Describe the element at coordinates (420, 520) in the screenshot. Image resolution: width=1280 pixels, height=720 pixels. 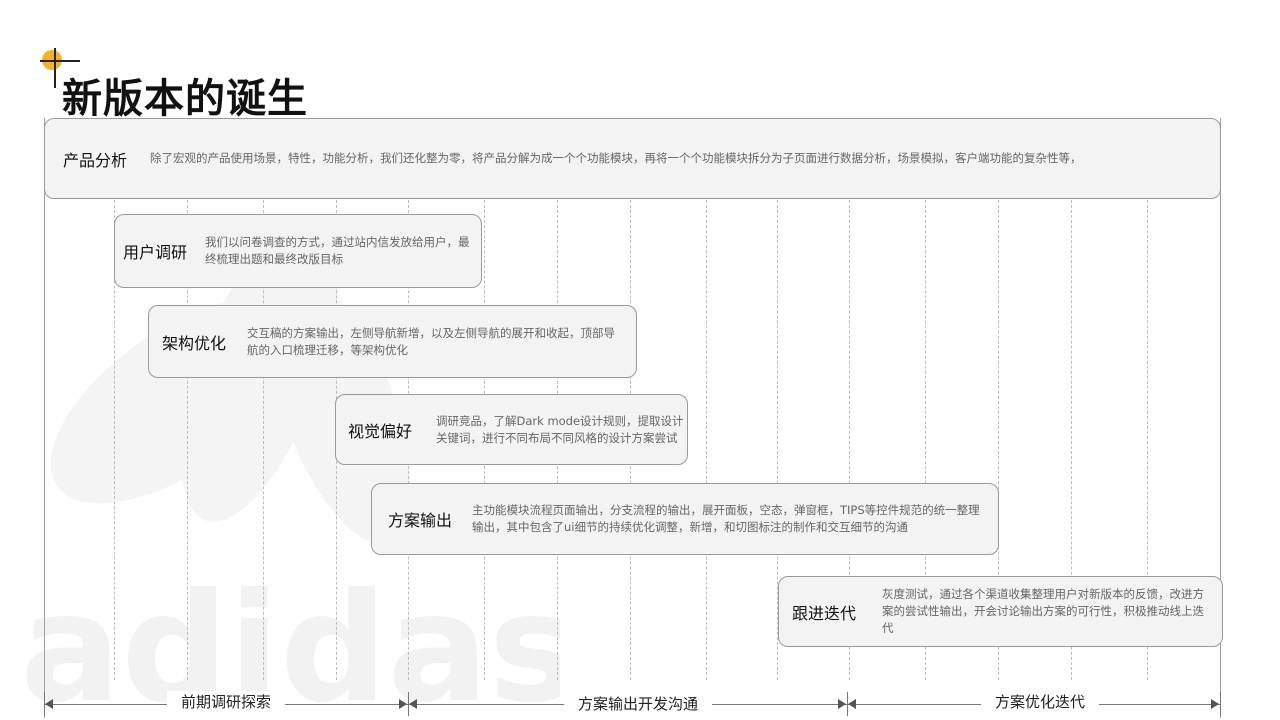
I see `step-label: 方案输出` at that location.